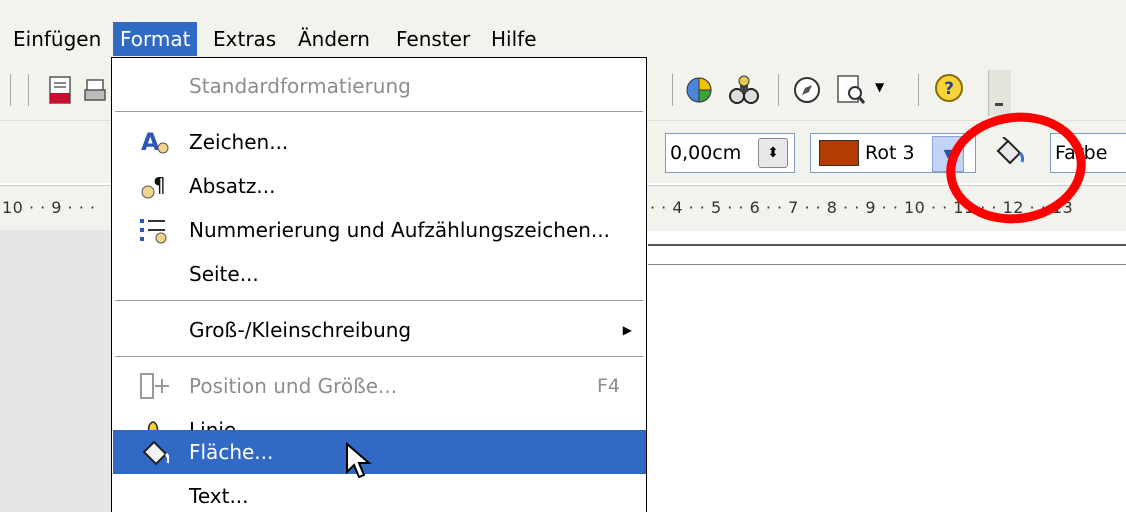 The width and height of the screenshot is (1126, 518). Describe the element at coordinates (627, 330) in the screenshot. I see `submenu-arrow-icon: ▶` at that location.